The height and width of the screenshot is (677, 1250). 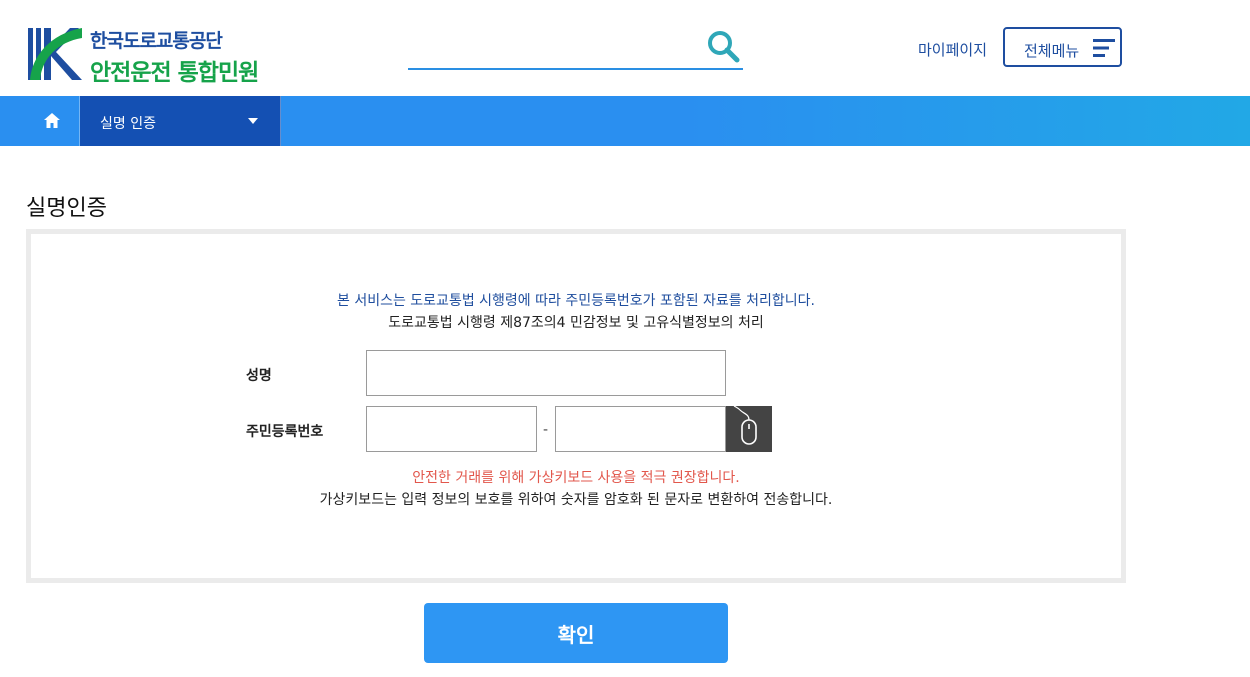 I want to click on rrn-back-input, so click(x=640, y=429).